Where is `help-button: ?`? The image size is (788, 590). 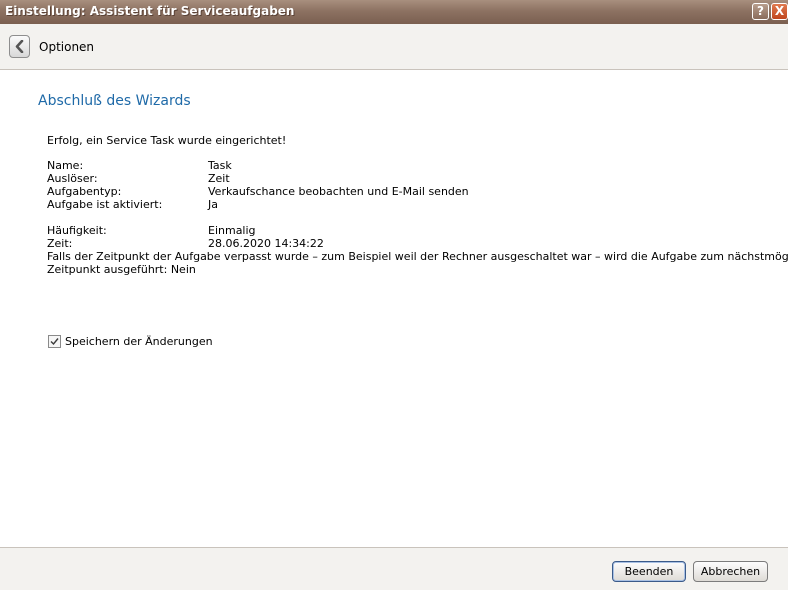 help-button: ? is located at coordinates (760, 11).